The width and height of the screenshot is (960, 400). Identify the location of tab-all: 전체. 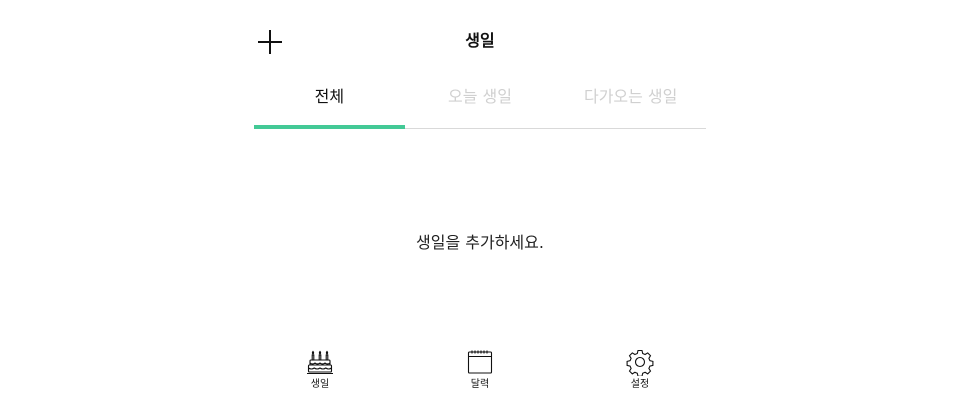
(329, 104).